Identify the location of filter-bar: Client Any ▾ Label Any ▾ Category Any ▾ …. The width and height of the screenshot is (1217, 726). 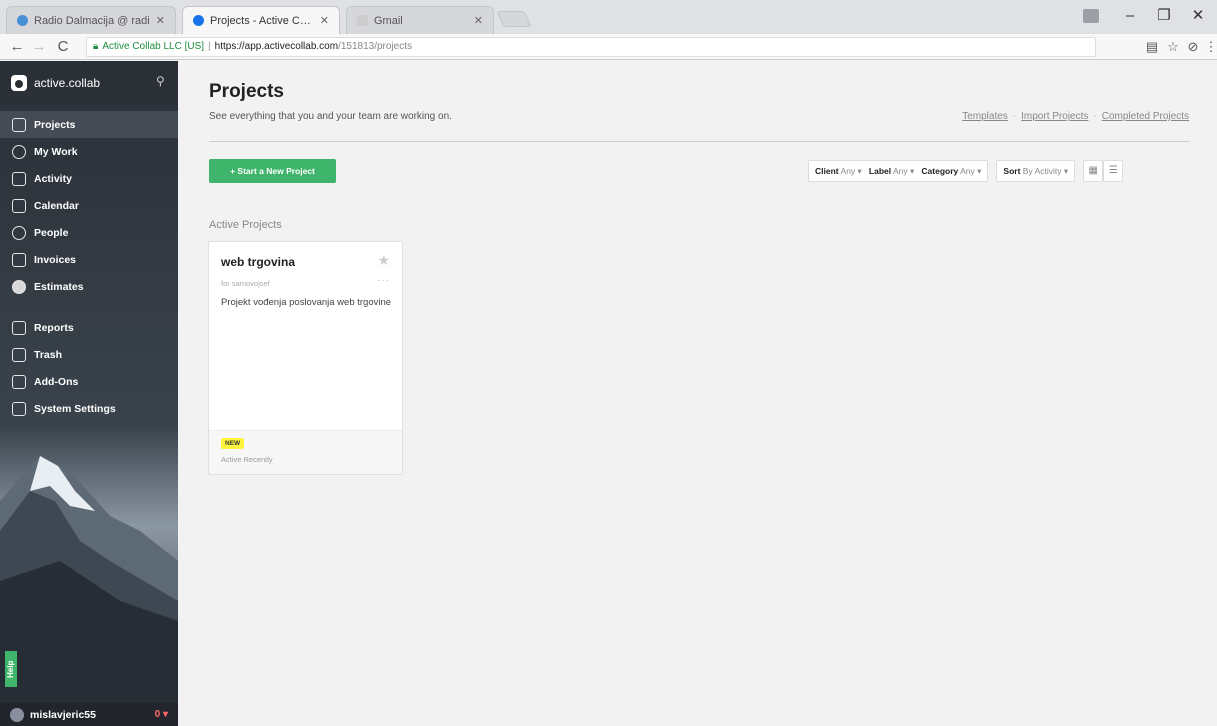
(966, 171).